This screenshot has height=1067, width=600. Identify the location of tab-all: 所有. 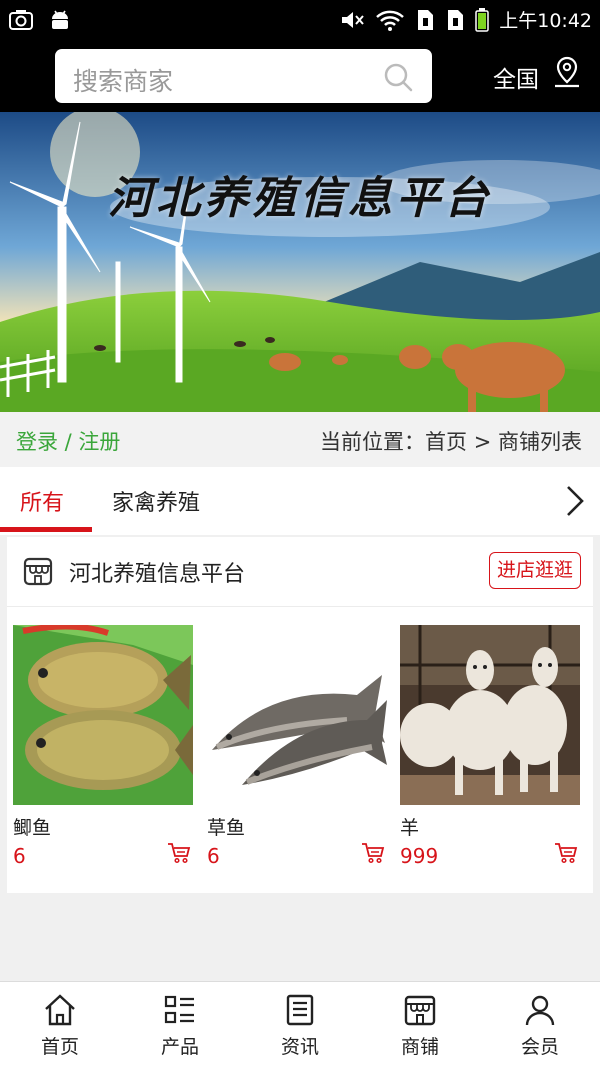
(42, 501).